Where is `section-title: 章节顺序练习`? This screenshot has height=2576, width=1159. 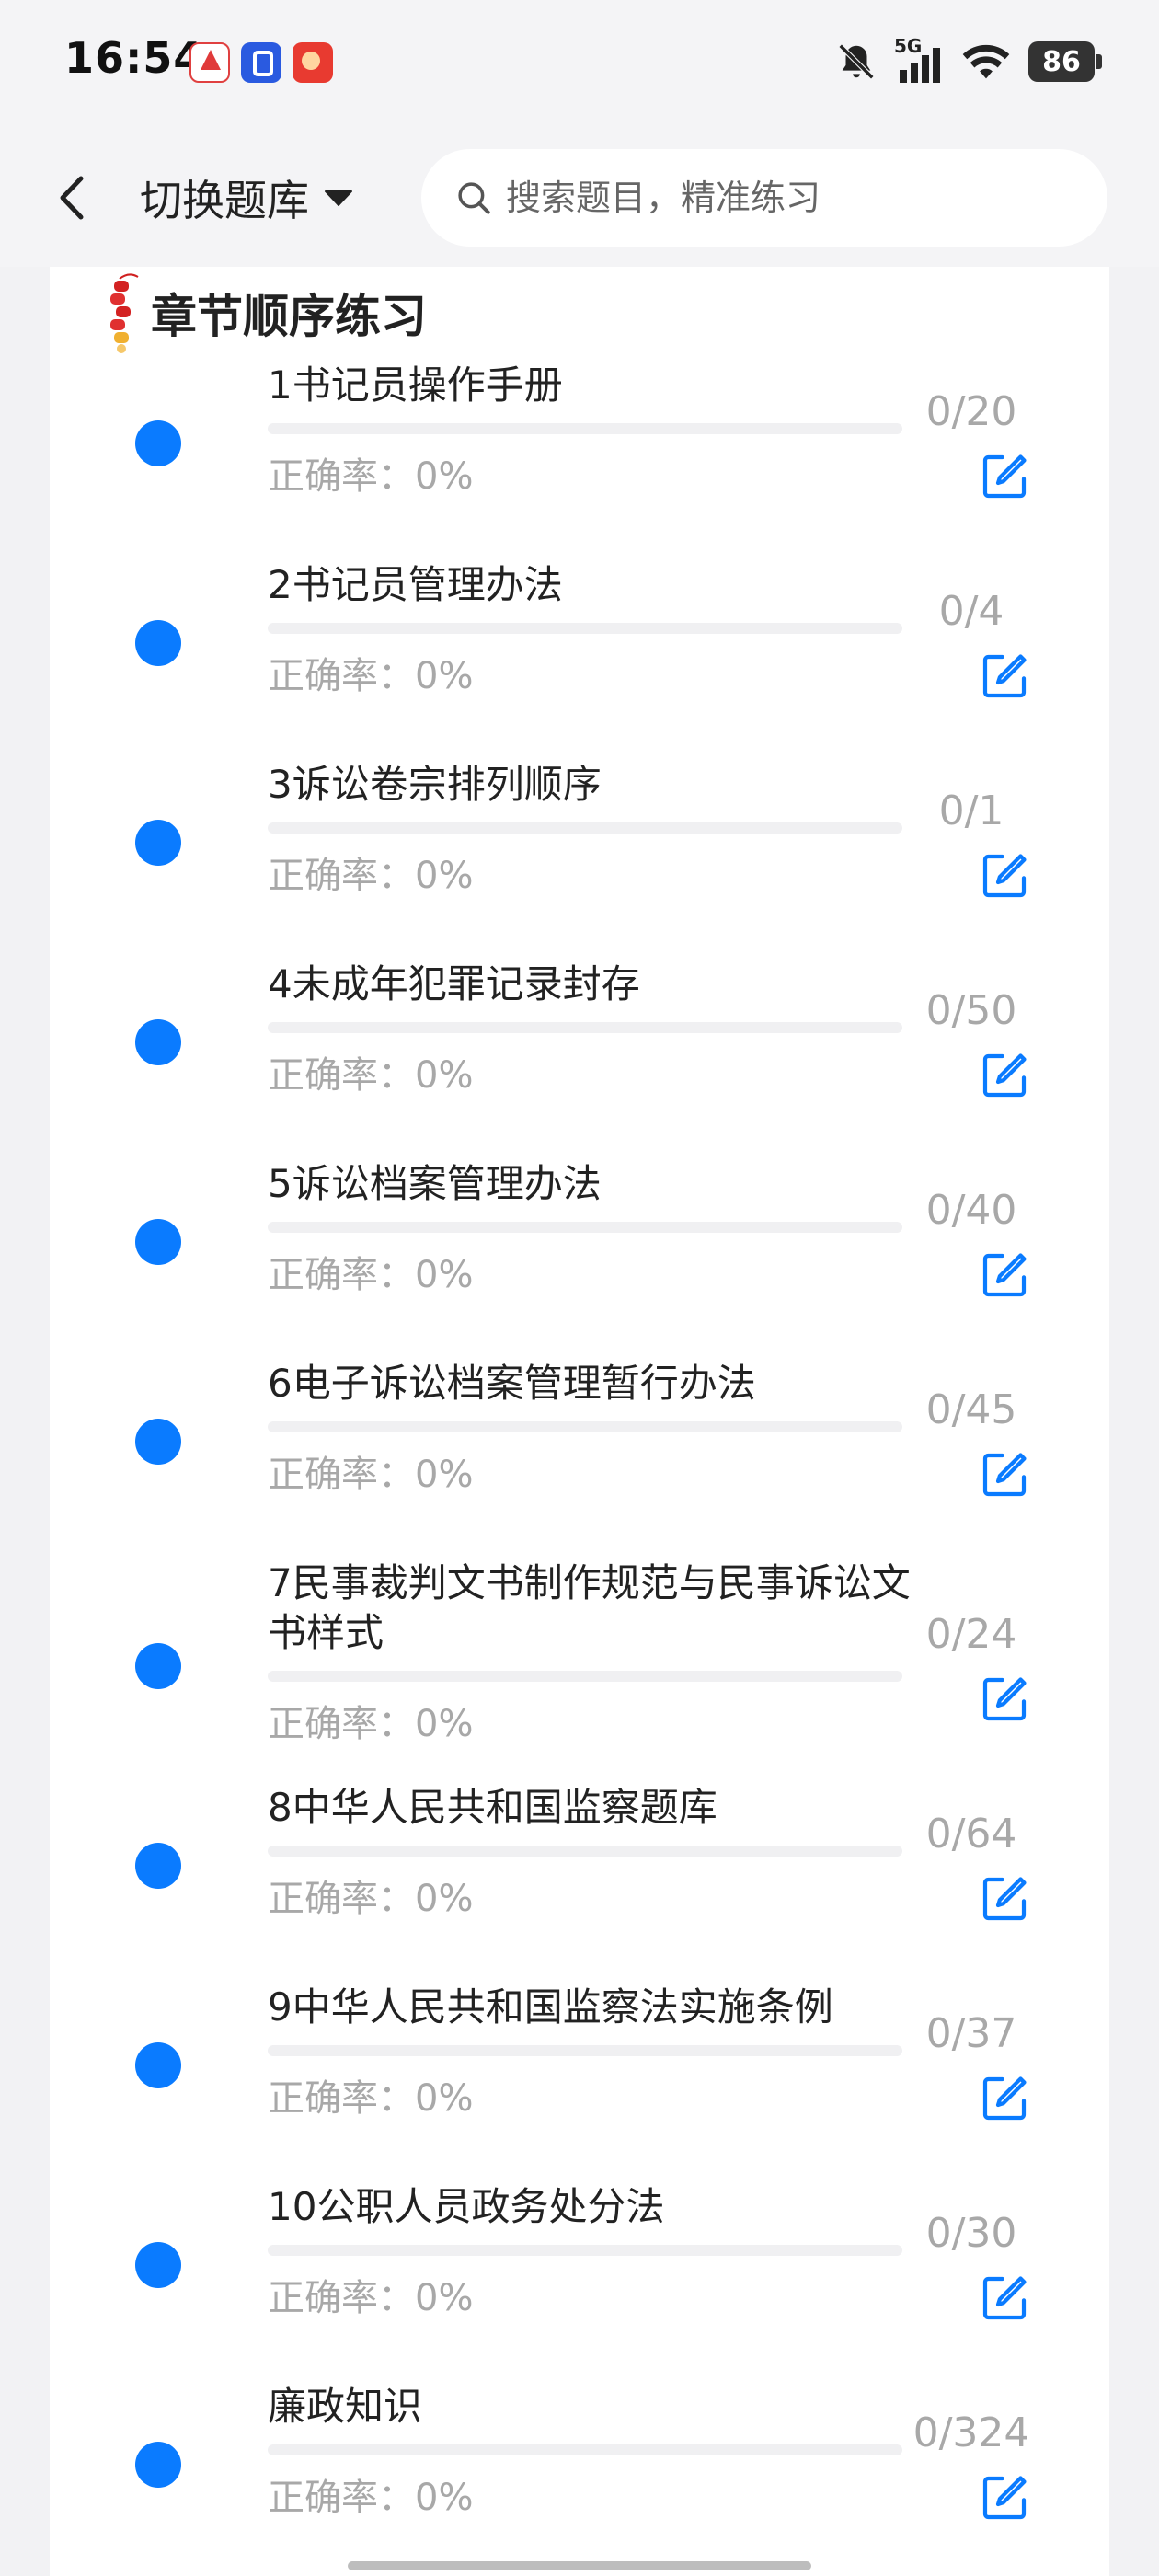 section-title: 章节顺序练习 is located at coordinates (289, 316).